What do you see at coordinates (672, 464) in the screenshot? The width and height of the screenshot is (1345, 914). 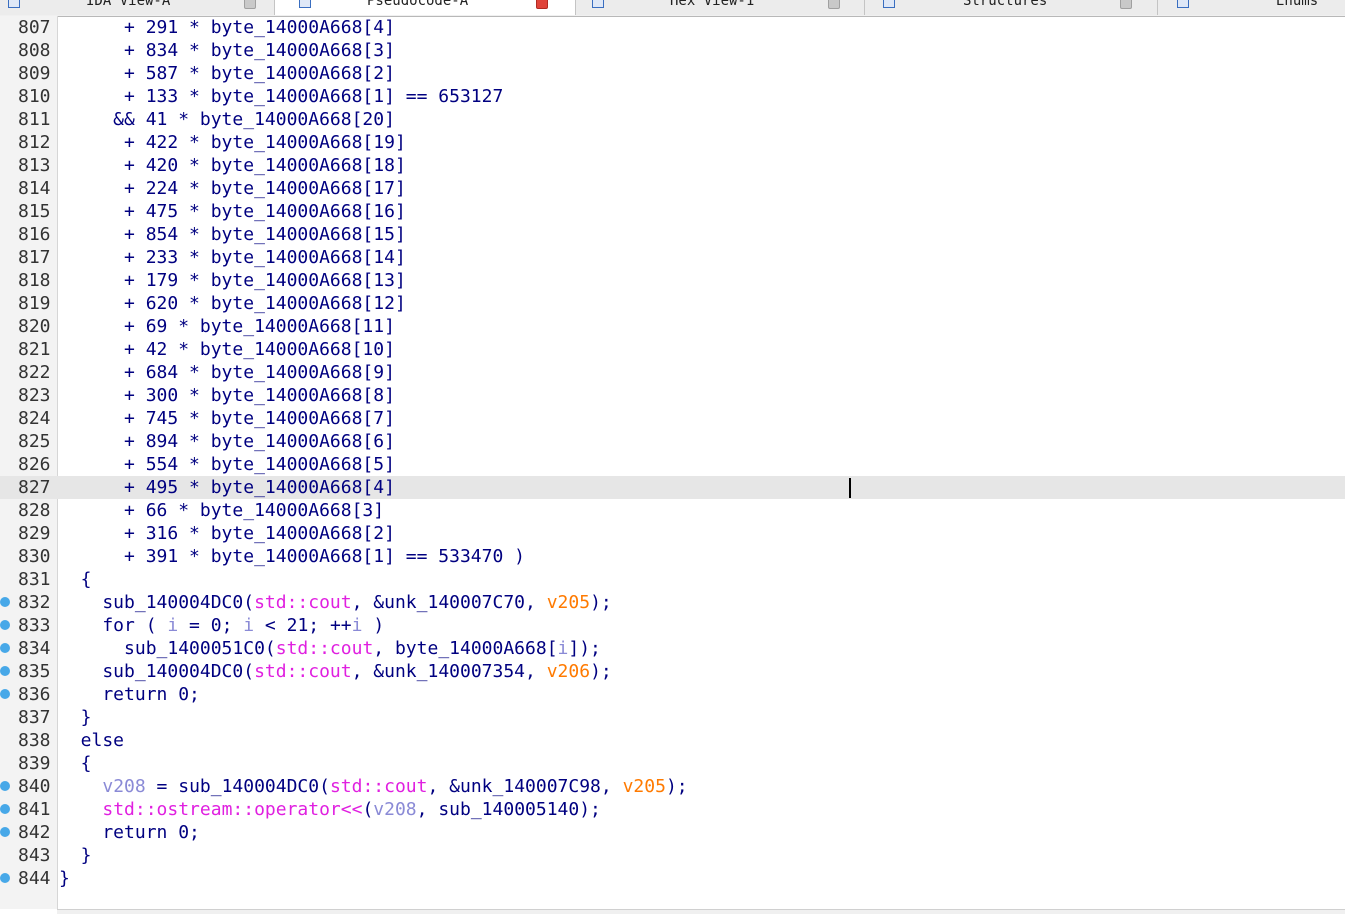 I see `code-line: 826 + 554 * byte_14000A668[5]` at bounding box center [672, 464].